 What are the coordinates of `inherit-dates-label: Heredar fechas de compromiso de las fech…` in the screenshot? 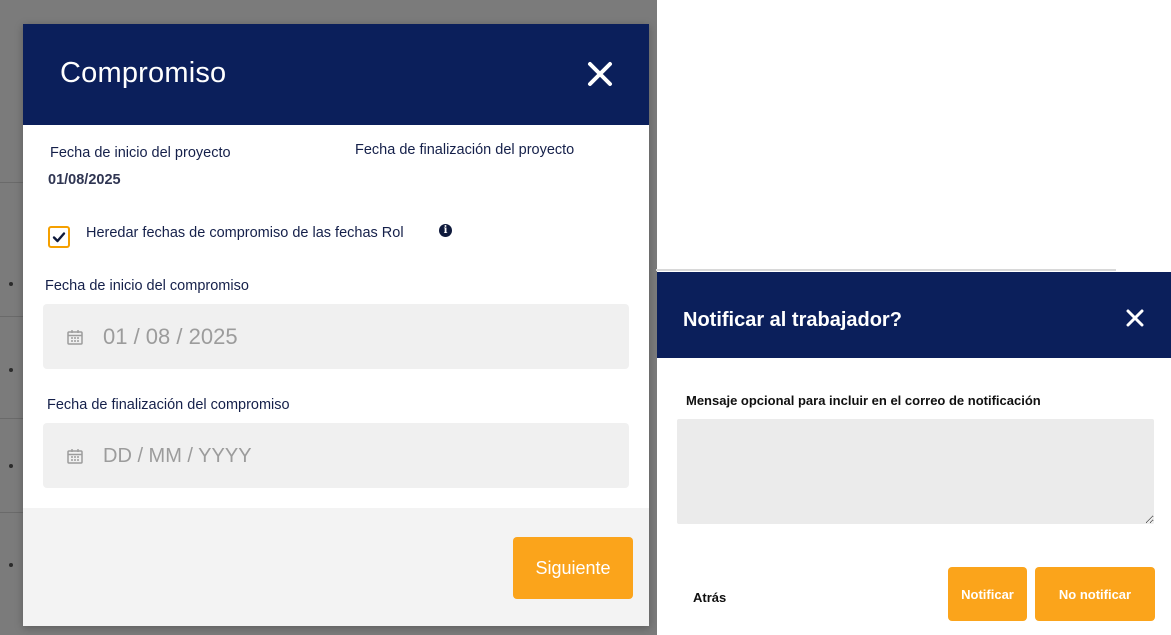 It's located at (245, 233).